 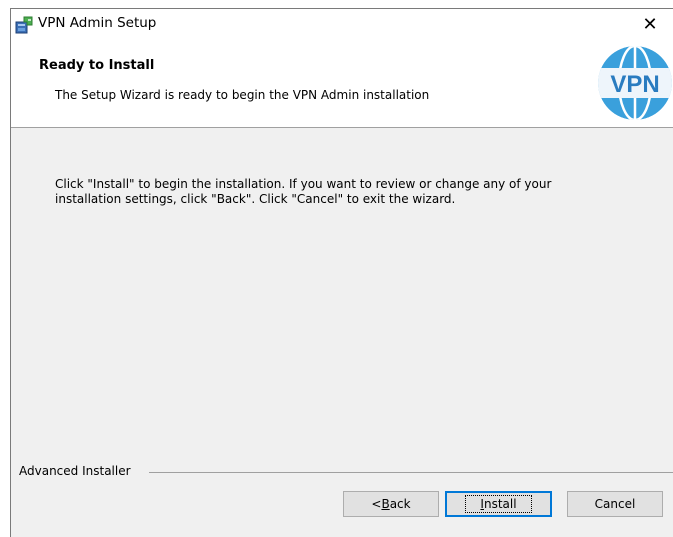 I want to click on install-button: Install, so click(x=498, y=504).